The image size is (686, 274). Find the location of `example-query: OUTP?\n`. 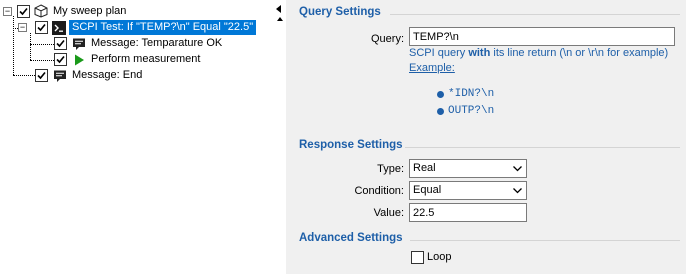

example-query: OUTP?\n is located at coordinates (471, 111).